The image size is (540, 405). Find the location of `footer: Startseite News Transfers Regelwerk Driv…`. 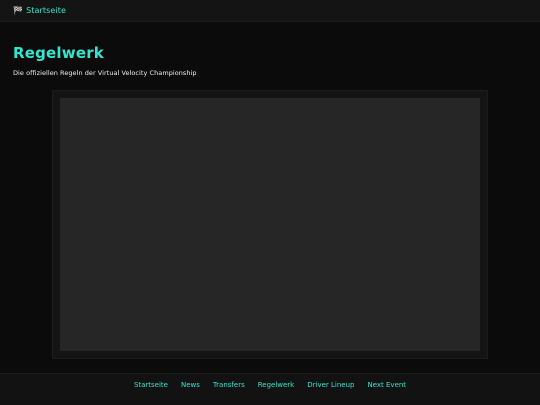

footer: Startseite News Transfers Regelwerk Driv… is located at coordinates (270, 389).